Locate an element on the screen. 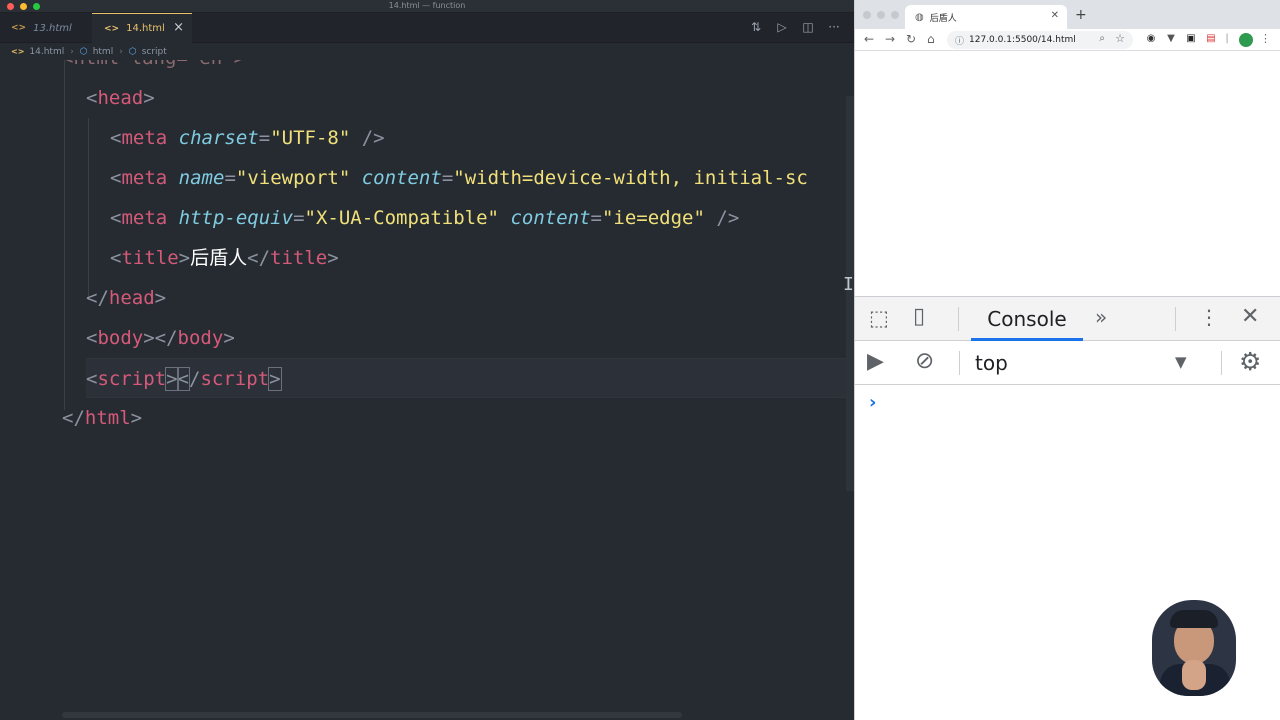  tab-label: 13.html is located at coordinates (52, 28).